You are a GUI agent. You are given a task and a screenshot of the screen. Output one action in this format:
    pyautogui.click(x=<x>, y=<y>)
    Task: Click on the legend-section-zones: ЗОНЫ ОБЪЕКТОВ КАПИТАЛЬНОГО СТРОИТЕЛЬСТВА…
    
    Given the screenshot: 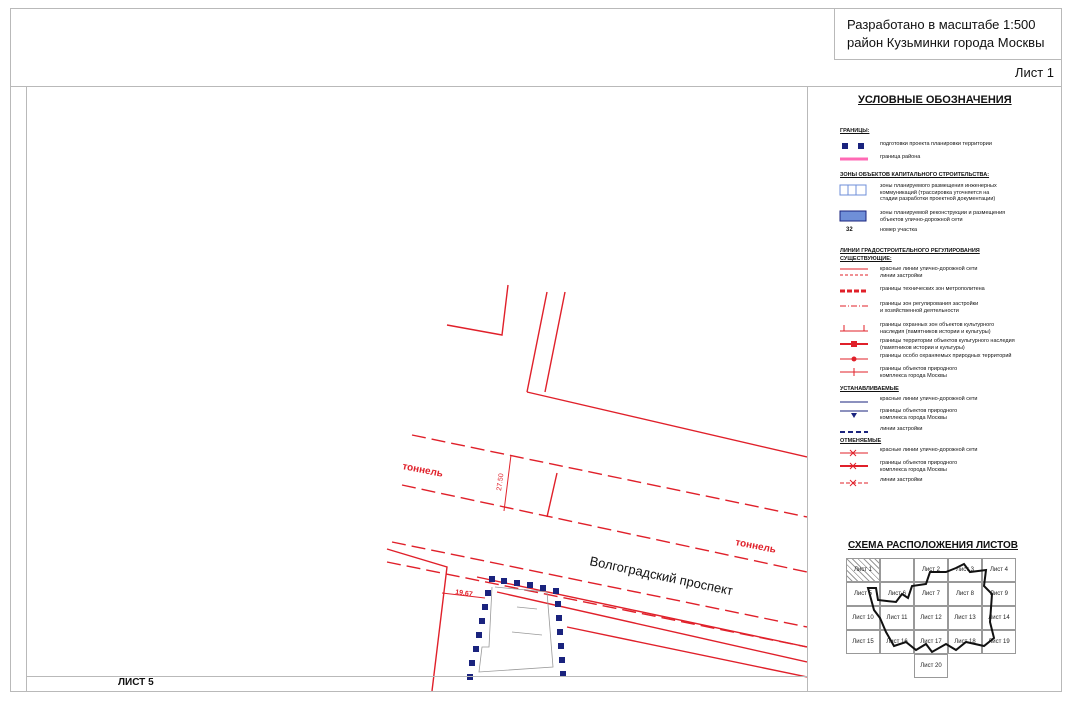 What is the action you would take?
    pyautogui.click(x=915, y=175)
    